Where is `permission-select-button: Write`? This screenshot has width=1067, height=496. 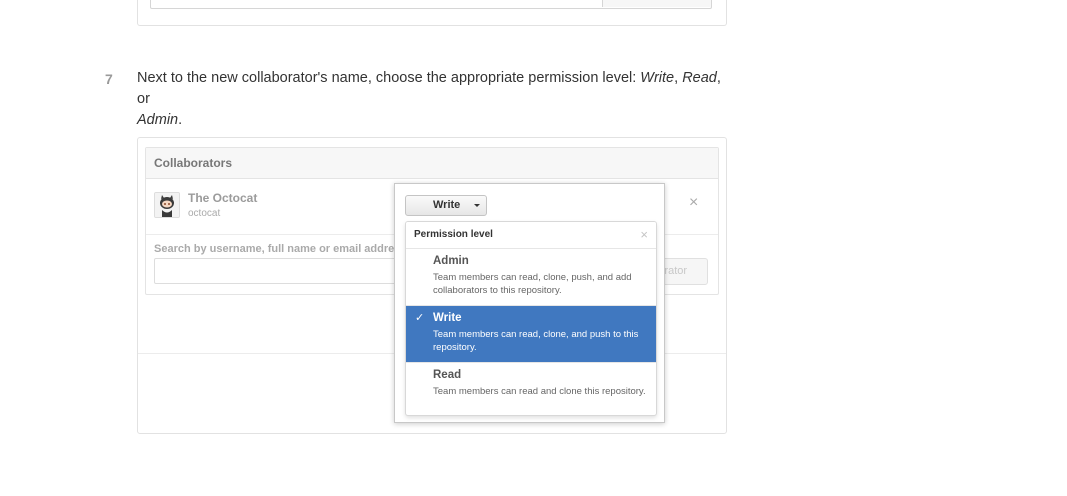
permission-select-button: Write is located at coordinates (446, 205).